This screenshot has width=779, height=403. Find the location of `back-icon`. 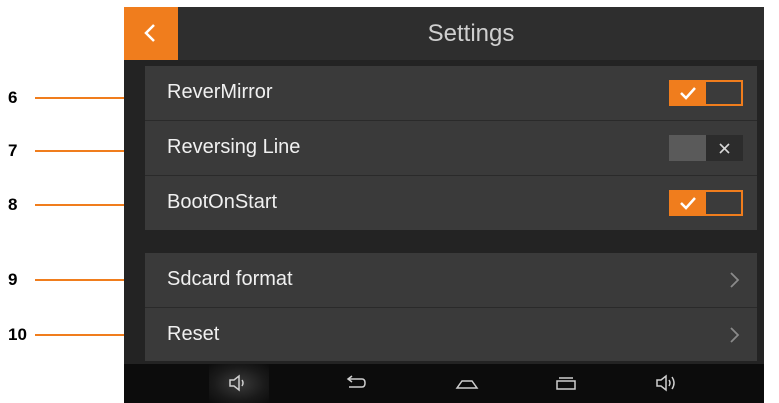

back-icon is located at coordinates (356, 381).